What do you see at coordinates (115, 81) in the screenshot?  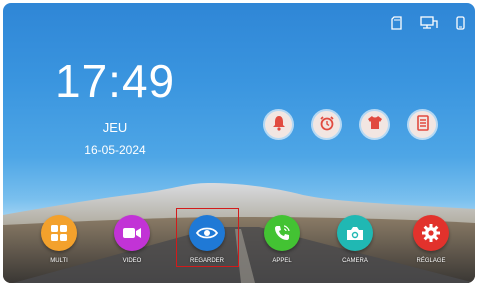 I see `clock-time: 17:49` at bounding box center [115, 81].